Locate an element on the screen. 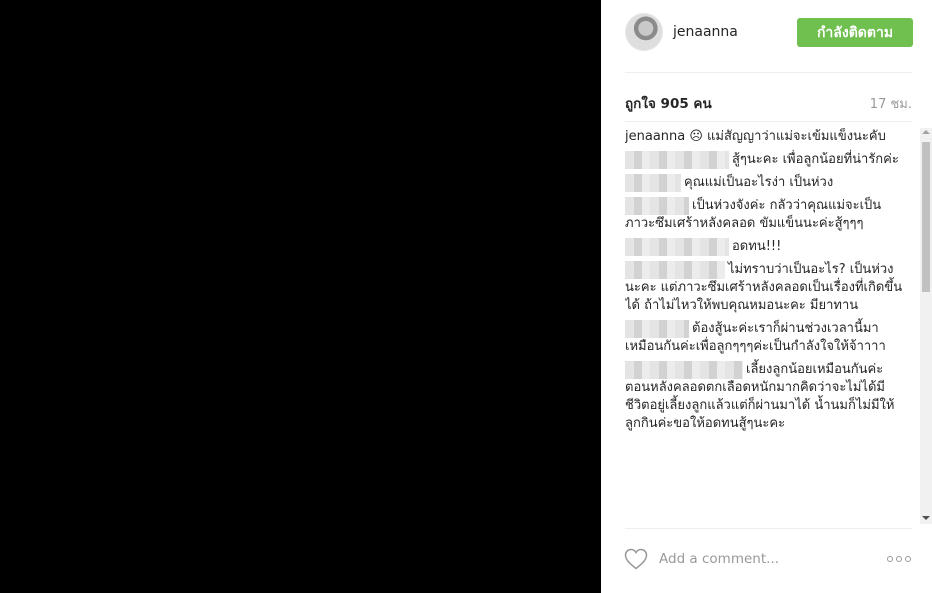  comment-author: jenaanna is located at coordinates (655, 136).